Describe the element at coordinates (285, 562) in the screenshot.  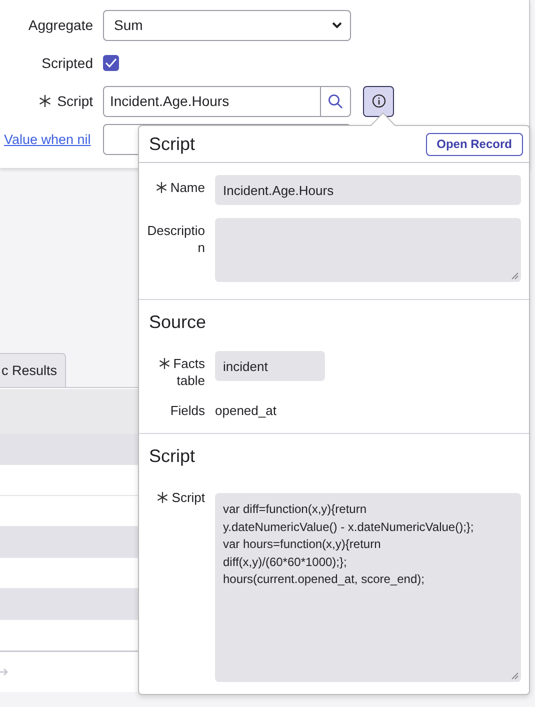
I see `code-line: diff(x,y)/(60*60*1000);};` at that location.